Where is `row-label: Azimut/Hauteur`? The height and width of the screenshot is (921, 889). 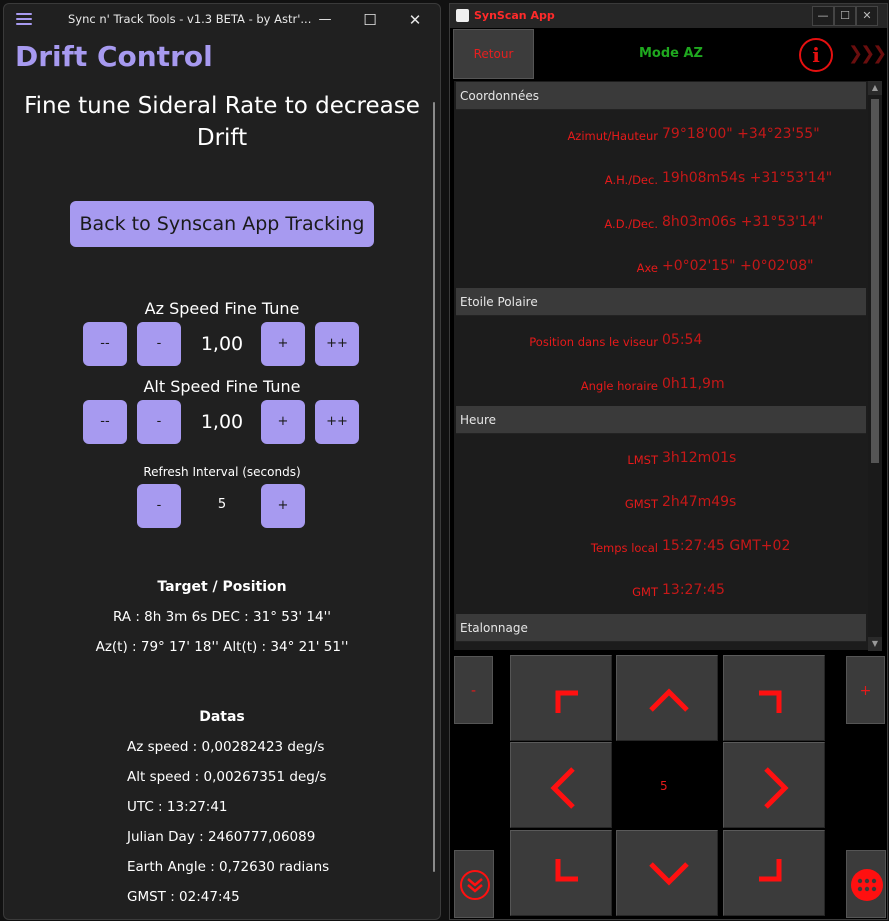
row-label: Azimut/Hauteur is located at coordinates (612, 136).